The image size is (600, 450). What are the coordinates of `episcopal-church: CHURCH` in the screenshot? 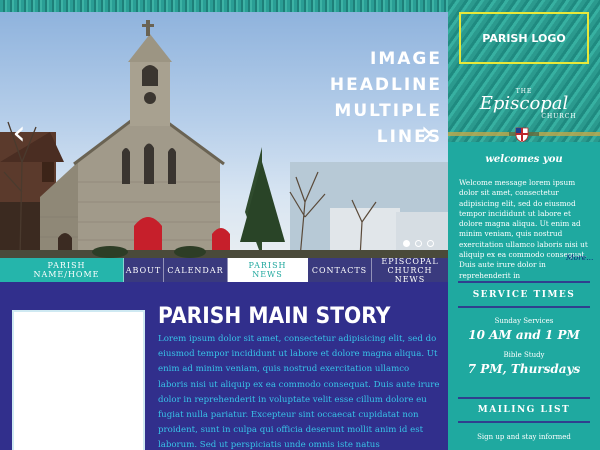 It's located at (559, 116).